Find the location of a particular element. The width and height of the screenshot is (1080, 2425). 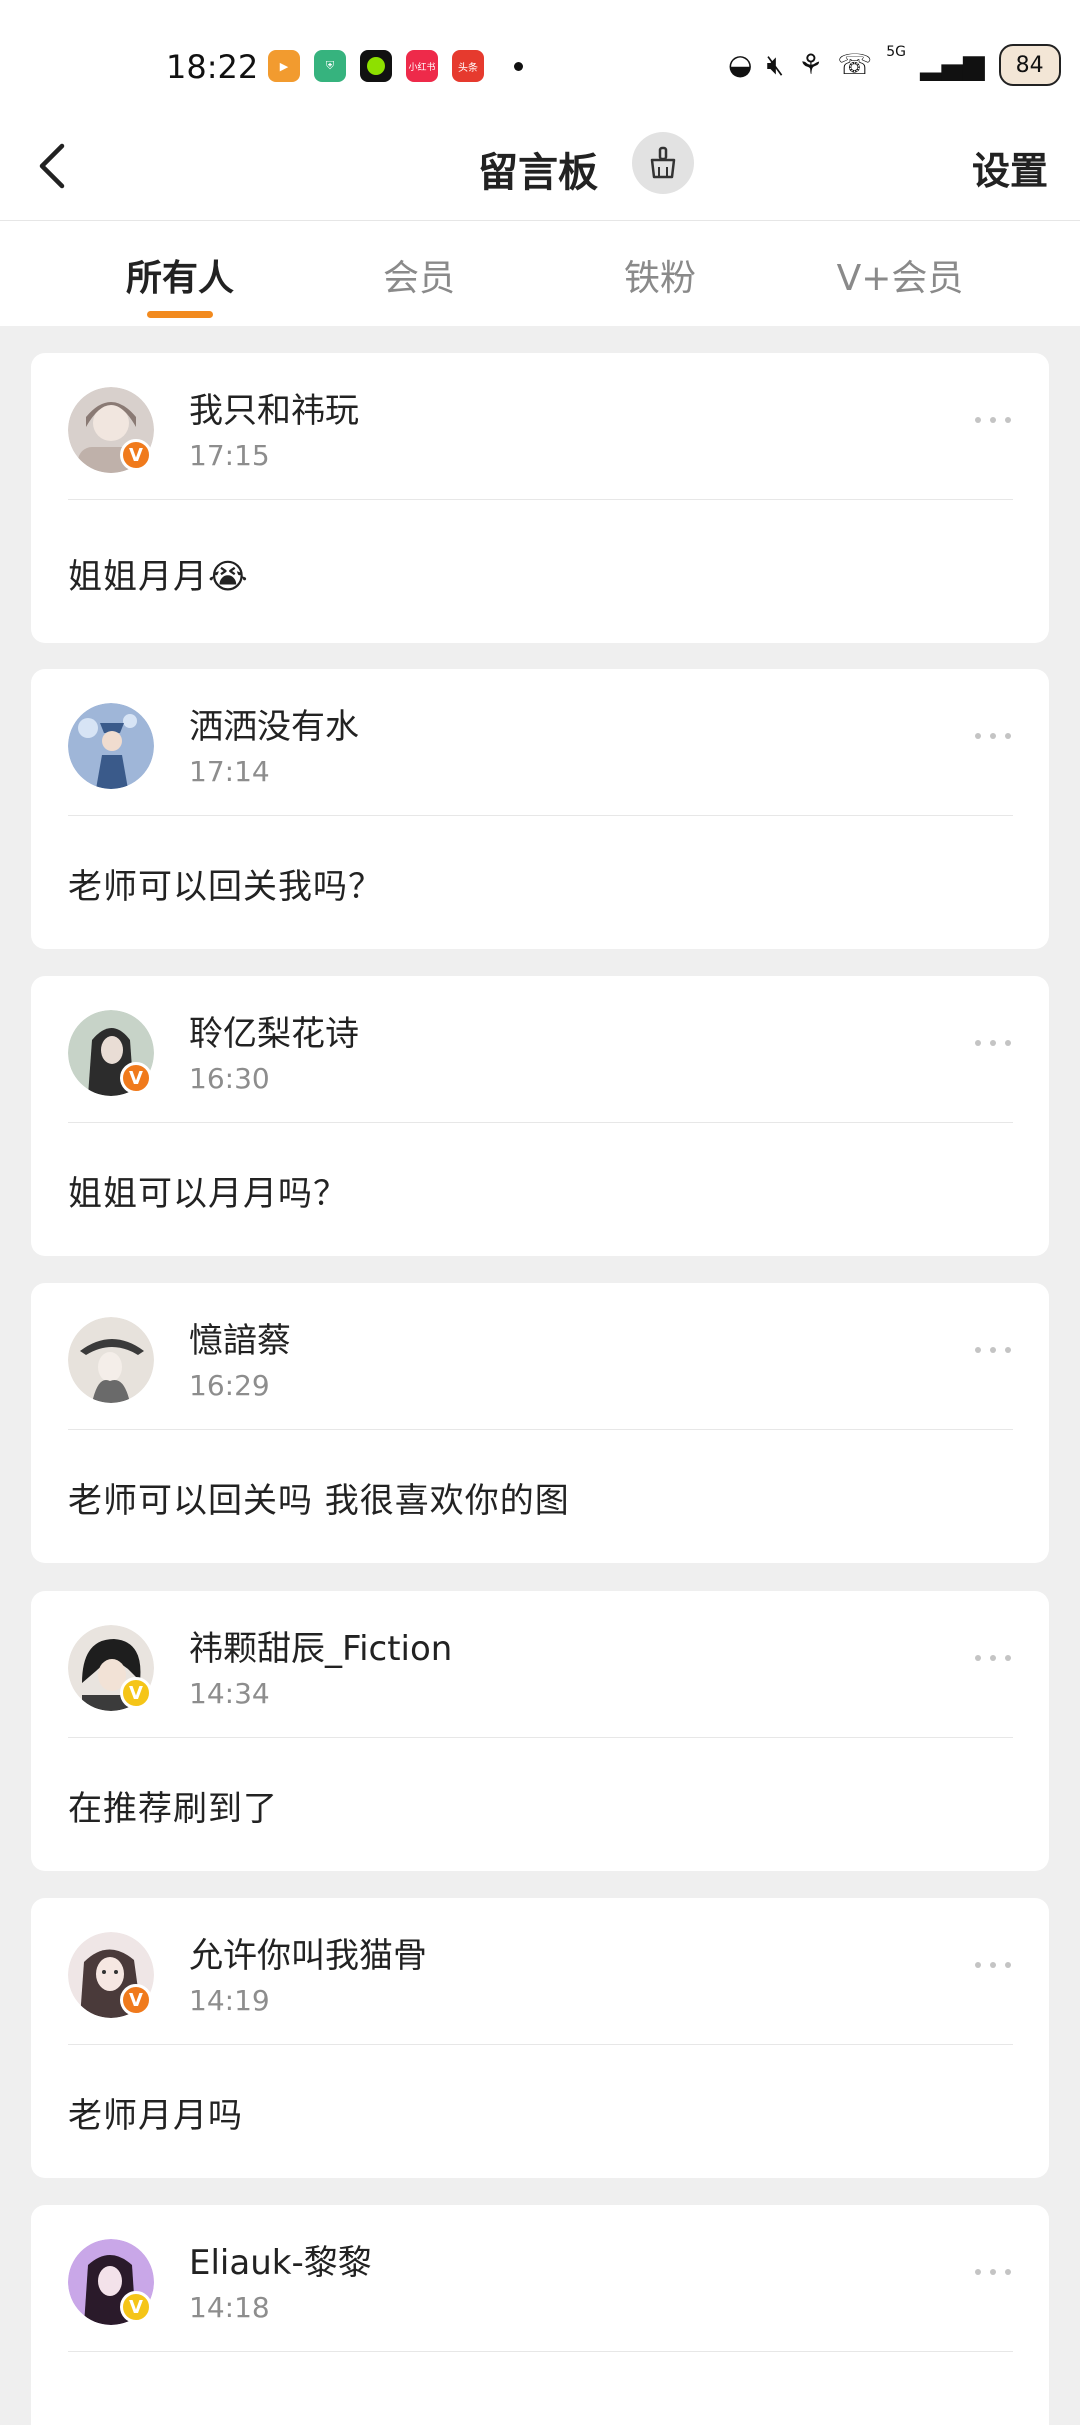

shield-app-icon: ⛨ is located at coordinates (330, 66).